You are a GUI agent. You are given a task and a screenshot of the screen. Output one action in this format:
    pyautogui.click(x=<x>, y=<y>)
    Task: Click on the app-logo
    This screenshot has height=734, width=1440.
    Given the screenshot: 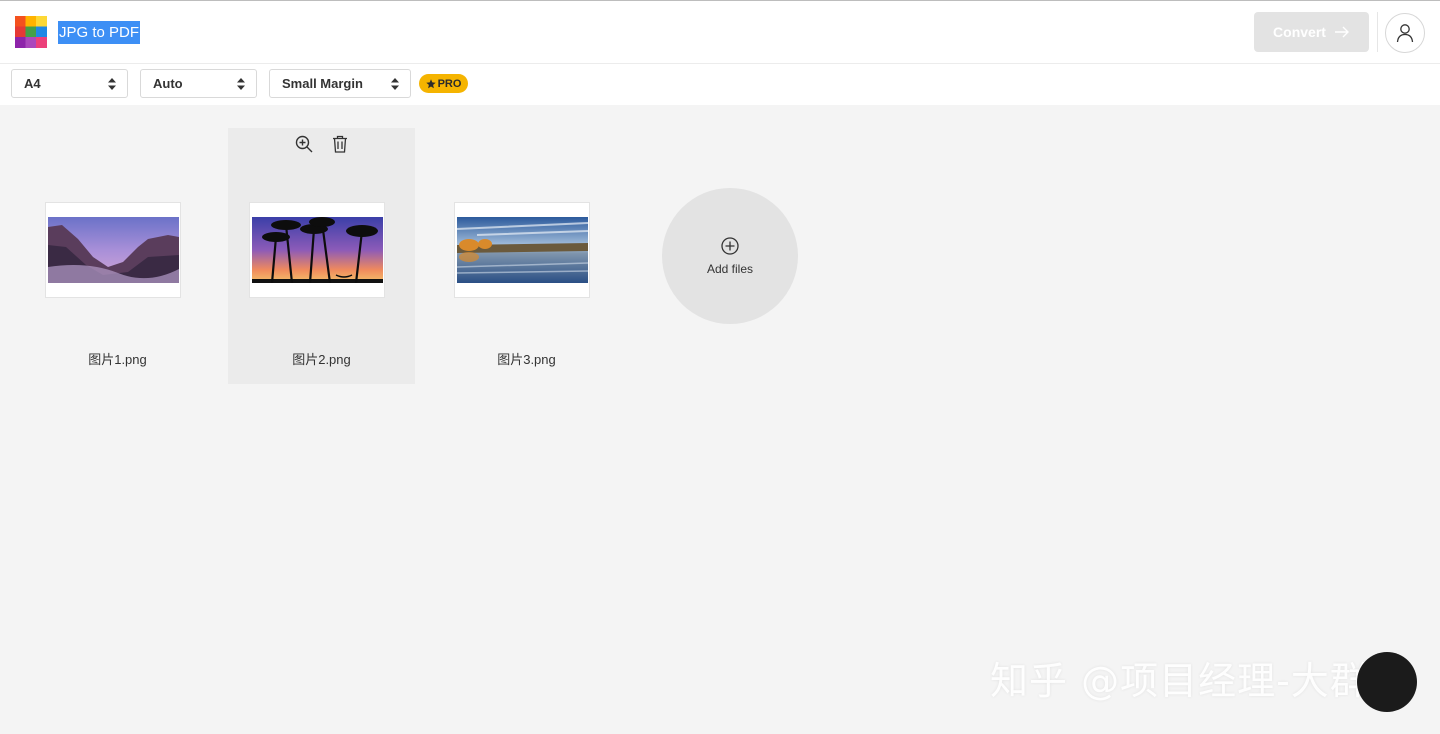 What is the action you would take?
    pyautogui.click(x=31, y=32)
    